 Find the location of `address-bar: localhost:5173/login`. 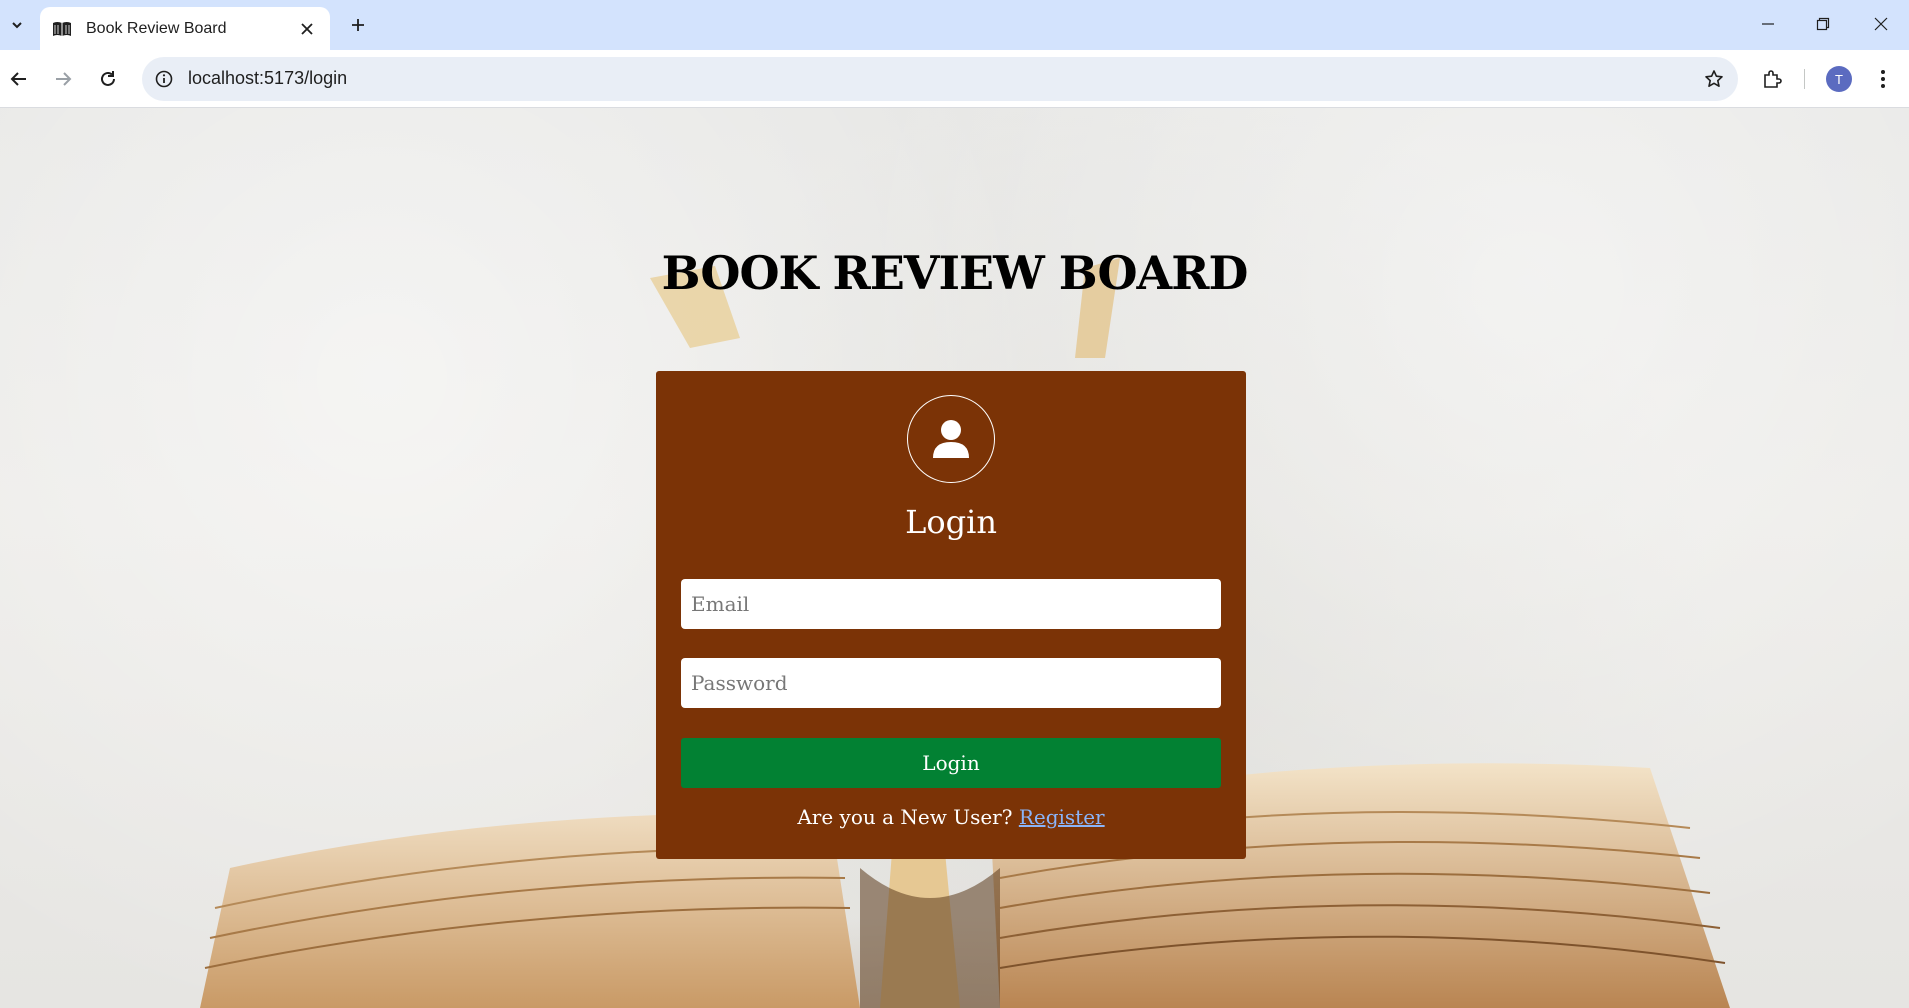

address-bar: localhost:5173/login is located at coordinates (940, 79).